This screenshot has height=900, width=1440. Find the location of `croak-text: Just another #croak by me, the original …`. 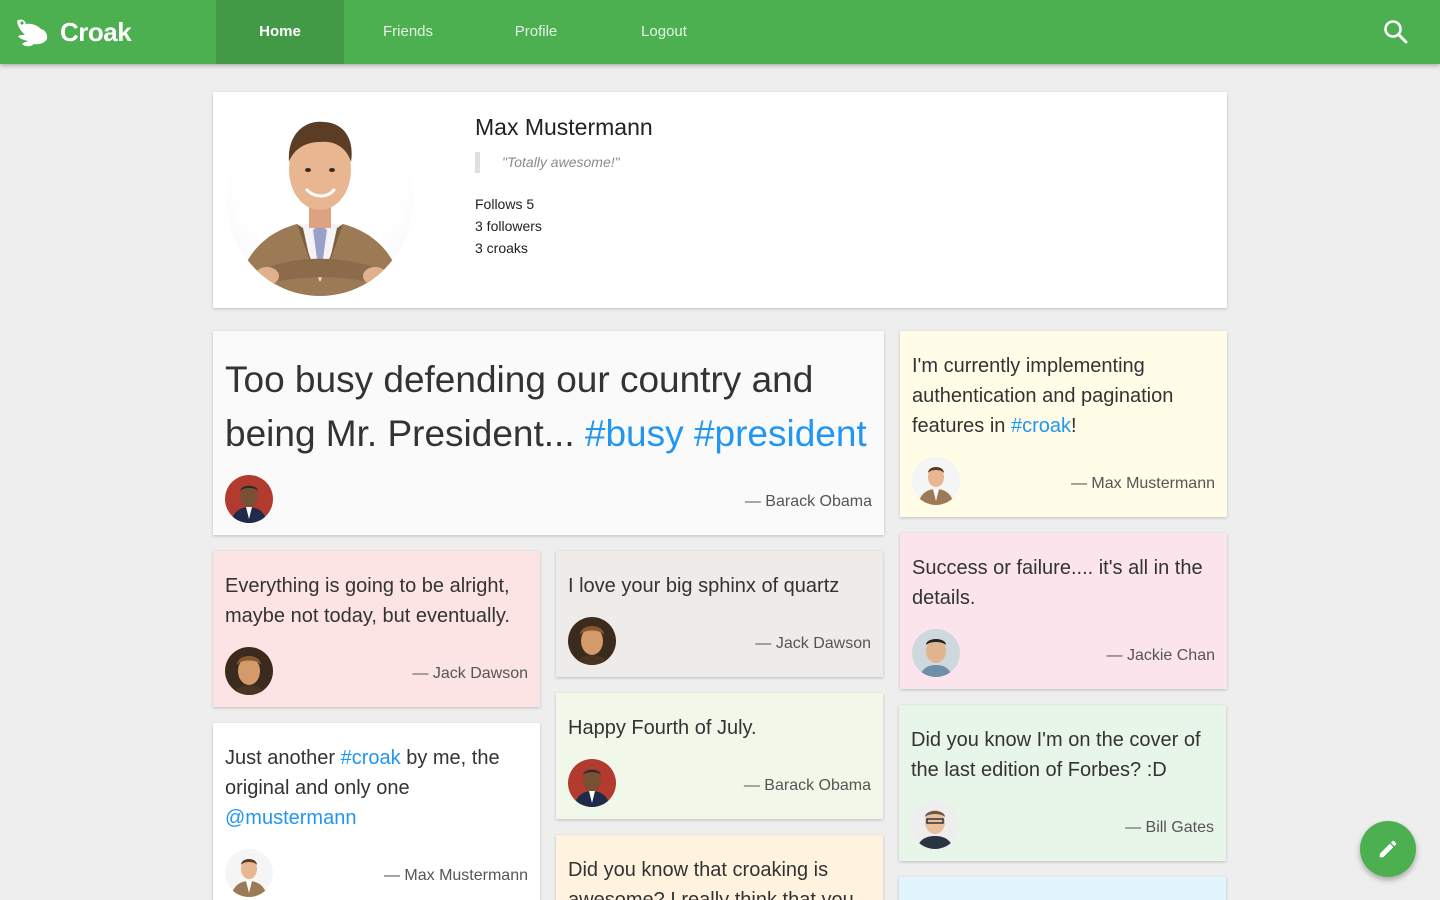

croak-text: Just another #croak by me, the original … is located at coordinates (362, 788).